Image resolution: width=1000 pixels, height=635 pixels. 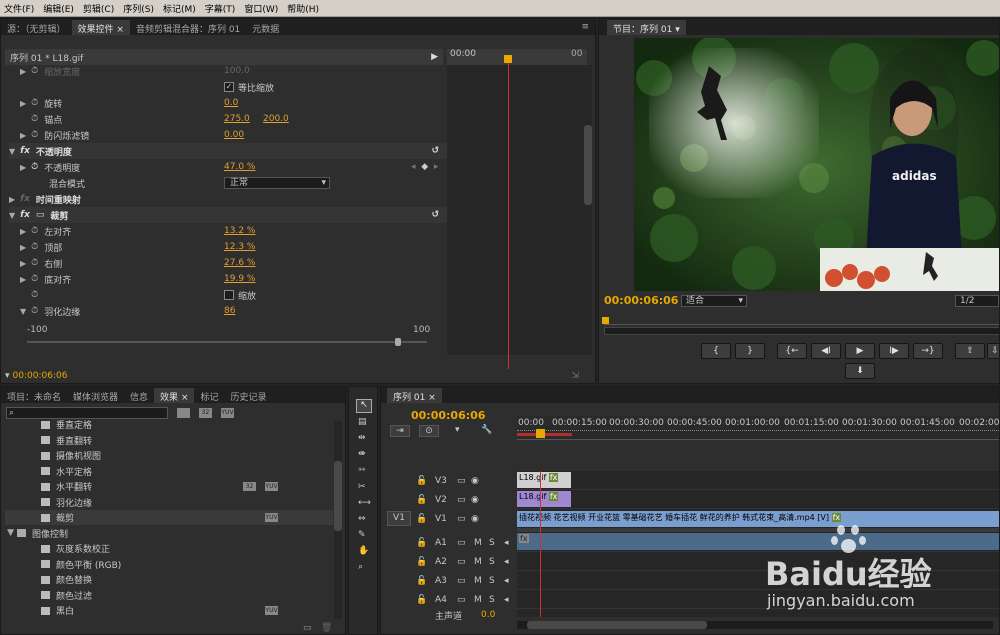 I want to click on menu-file: 文件(F), so click(x=19, y=8).